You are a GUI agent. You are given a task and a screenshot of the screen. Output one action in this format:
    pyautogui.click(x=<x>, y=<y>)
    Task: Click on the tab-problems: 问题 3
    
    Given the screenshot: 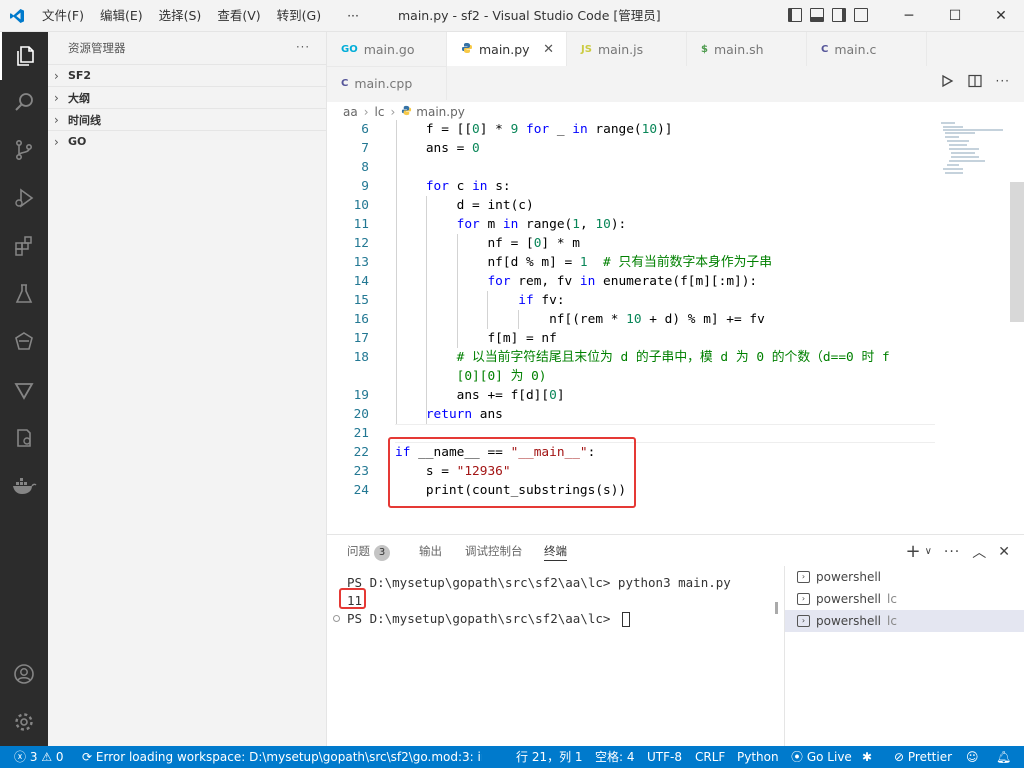 What is the action you would take?
    pyautogui.click(x=368, y=552)
    